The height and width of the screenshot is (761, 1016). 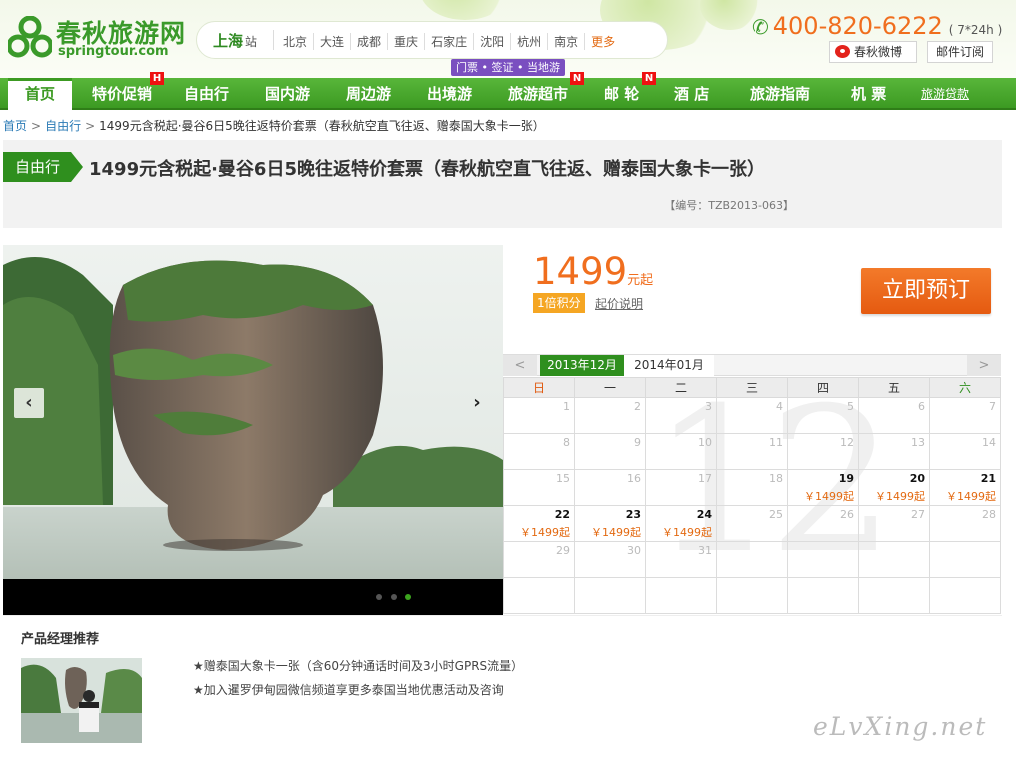 I want to click on recommendation-photo, so click(x=81, y=700).